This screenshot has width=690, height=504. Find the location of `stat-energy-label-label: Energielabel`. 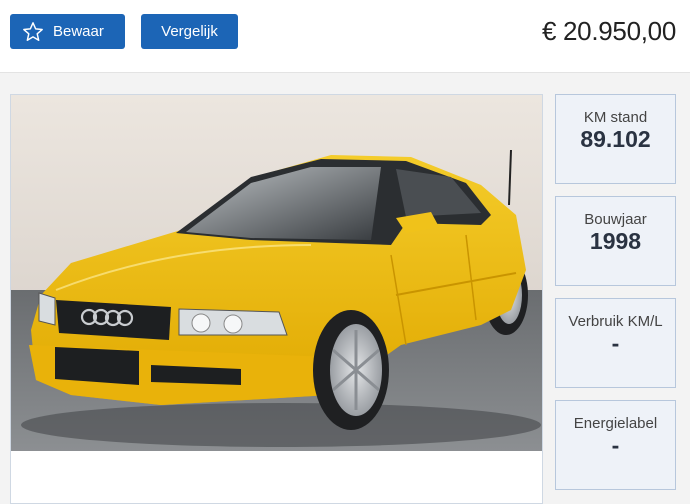

stat-energy-label-label: Energielabel is located at coordinates (615, 423).